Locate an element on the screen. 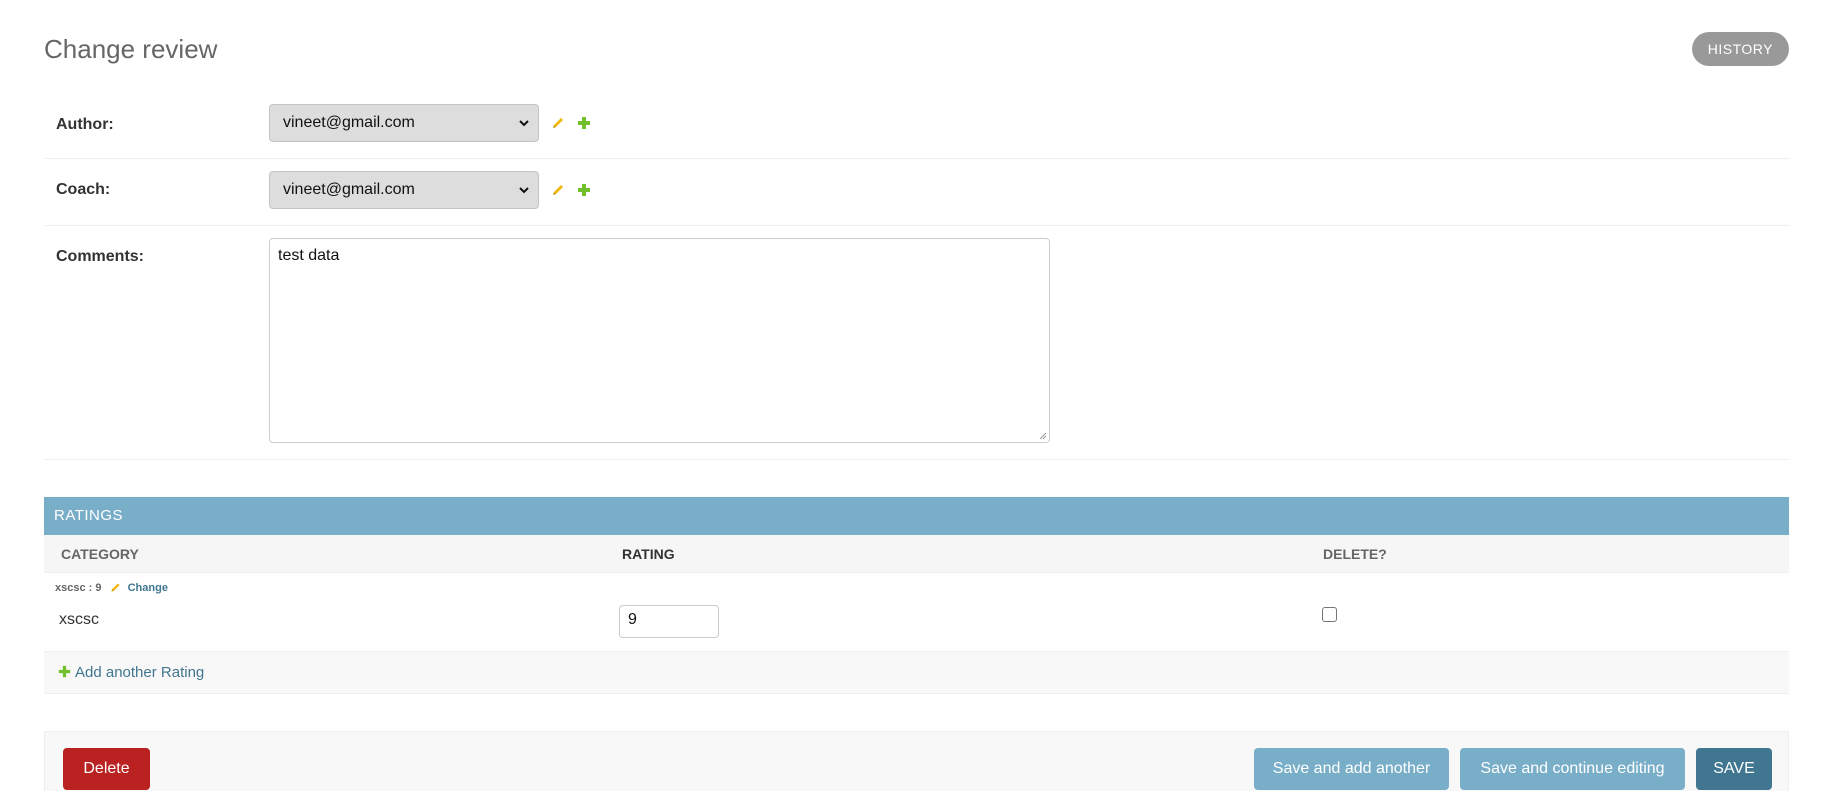  comments-value: test data is located at coordinates (309, 255).